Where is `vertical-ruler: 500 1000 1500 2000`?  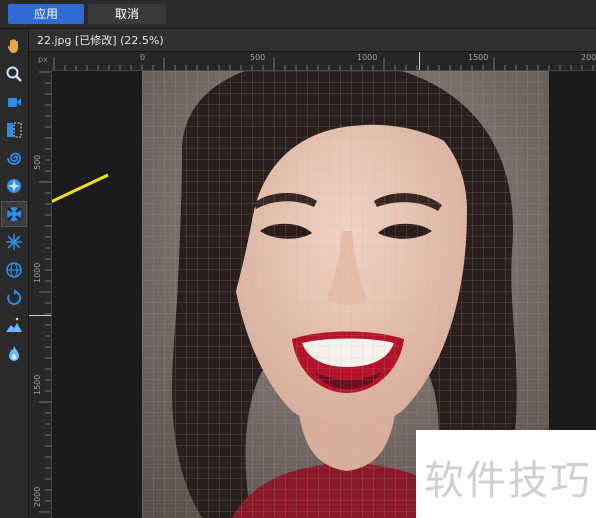
vertical-ruler: 500 1000 1500 2000 is located at coordinates (40, 294).